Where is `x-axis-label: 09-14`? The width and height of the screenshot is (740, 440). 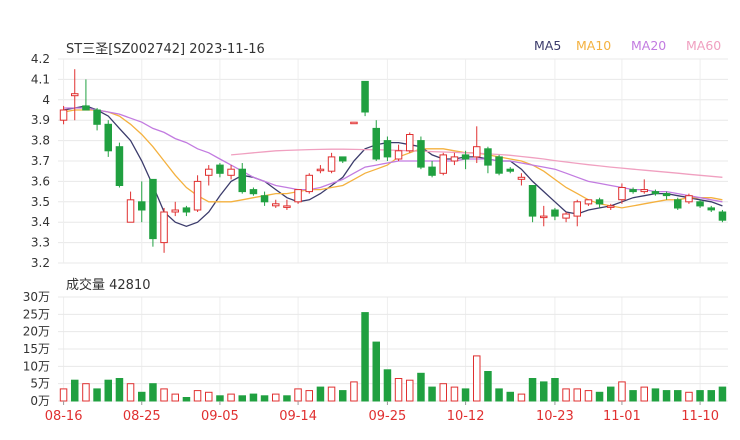
x-axis-label: 09-14 is located at coordinates (298, 416).